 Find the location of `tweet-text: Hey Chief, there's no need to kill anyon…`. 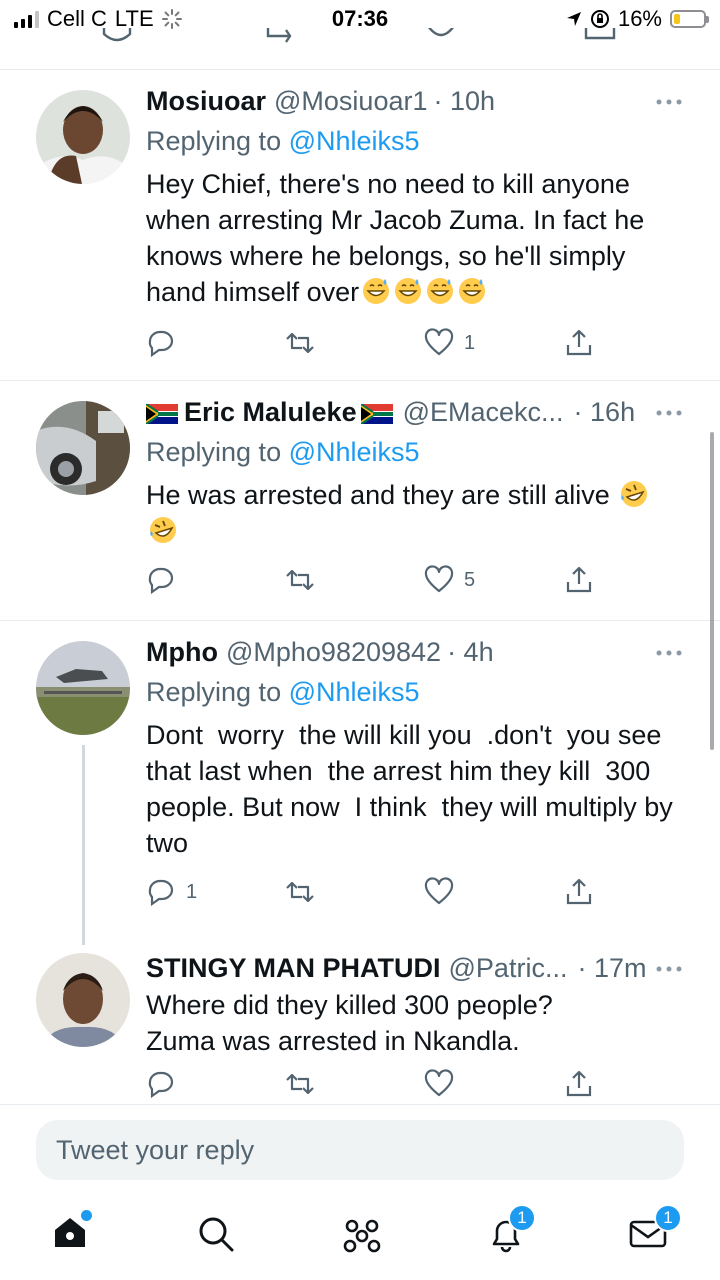

tweet-text: Hey Chief, there's no need to kill anyon… is located at coordinates (395, 238).